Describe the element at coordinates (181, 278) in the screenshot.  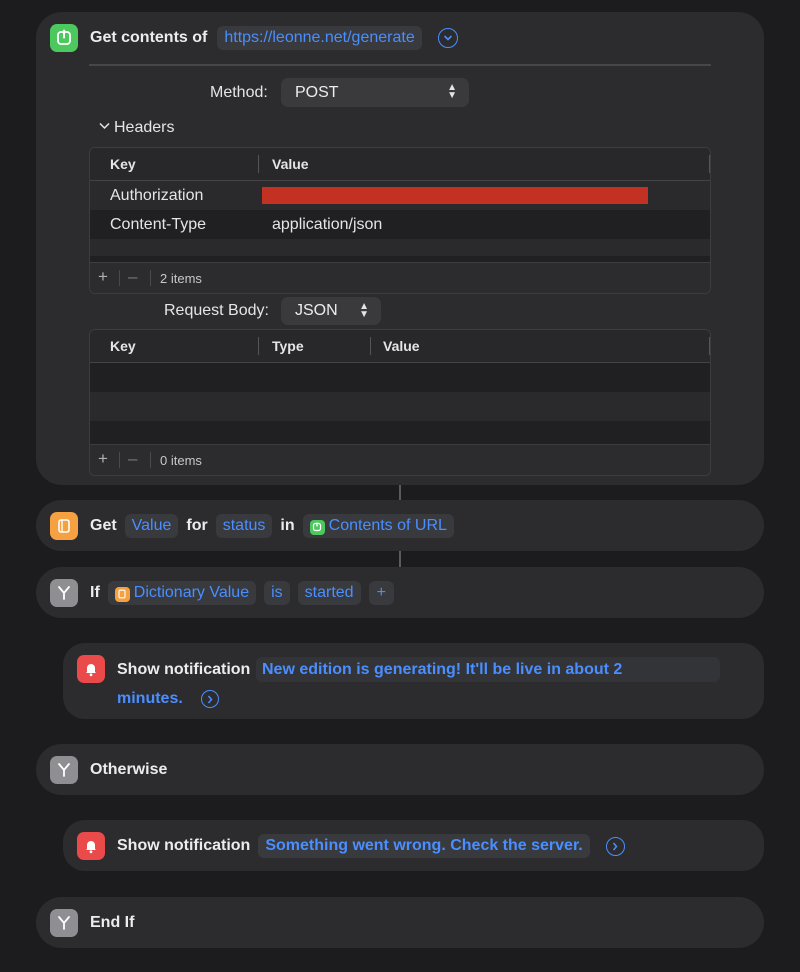
I see `item-count: 2 items` at that location.